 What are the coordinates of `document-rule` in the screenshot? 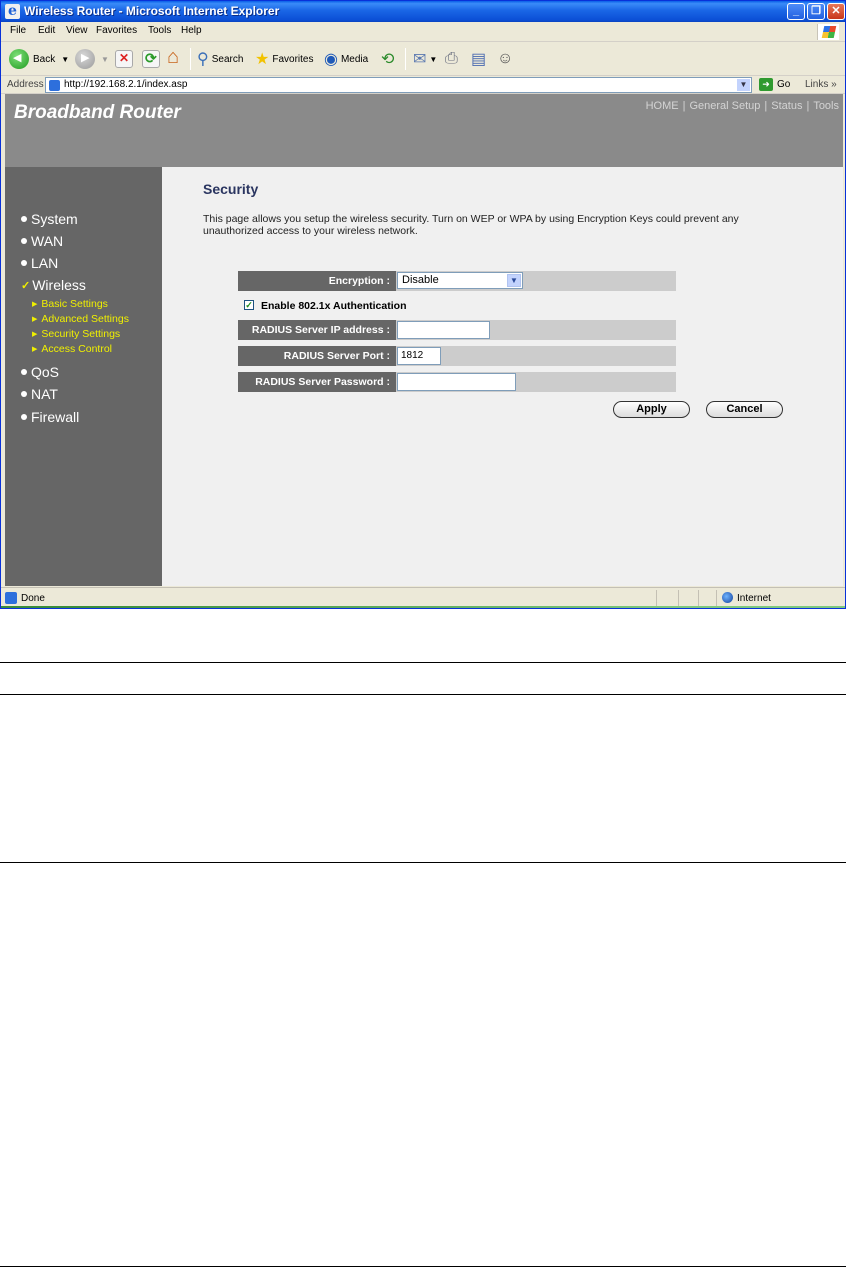 It's located at (423, 694).